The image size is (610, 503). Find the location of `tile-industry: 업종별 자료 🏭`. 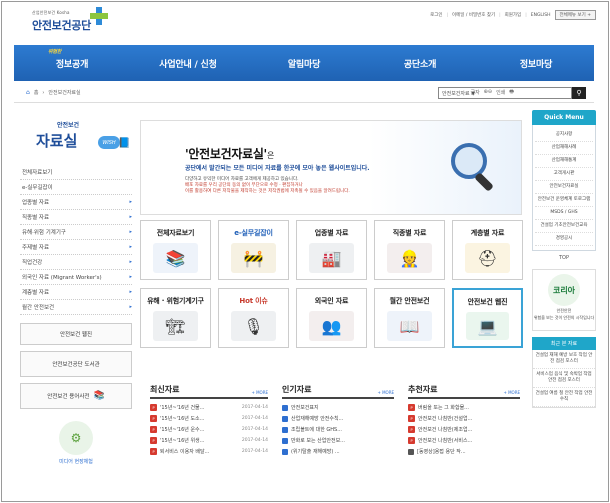

tile-industry: 업종별 자료 🏭 is located at coordinates (331, 250).